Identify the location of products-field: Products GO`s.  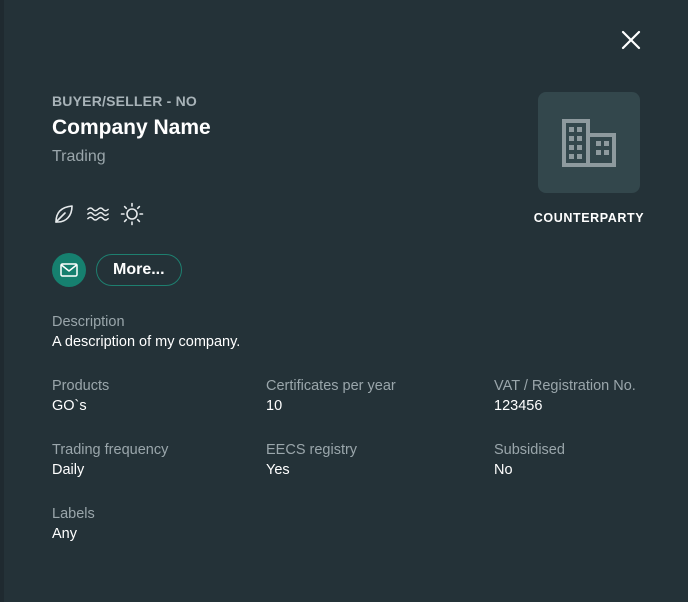
(80, 396).